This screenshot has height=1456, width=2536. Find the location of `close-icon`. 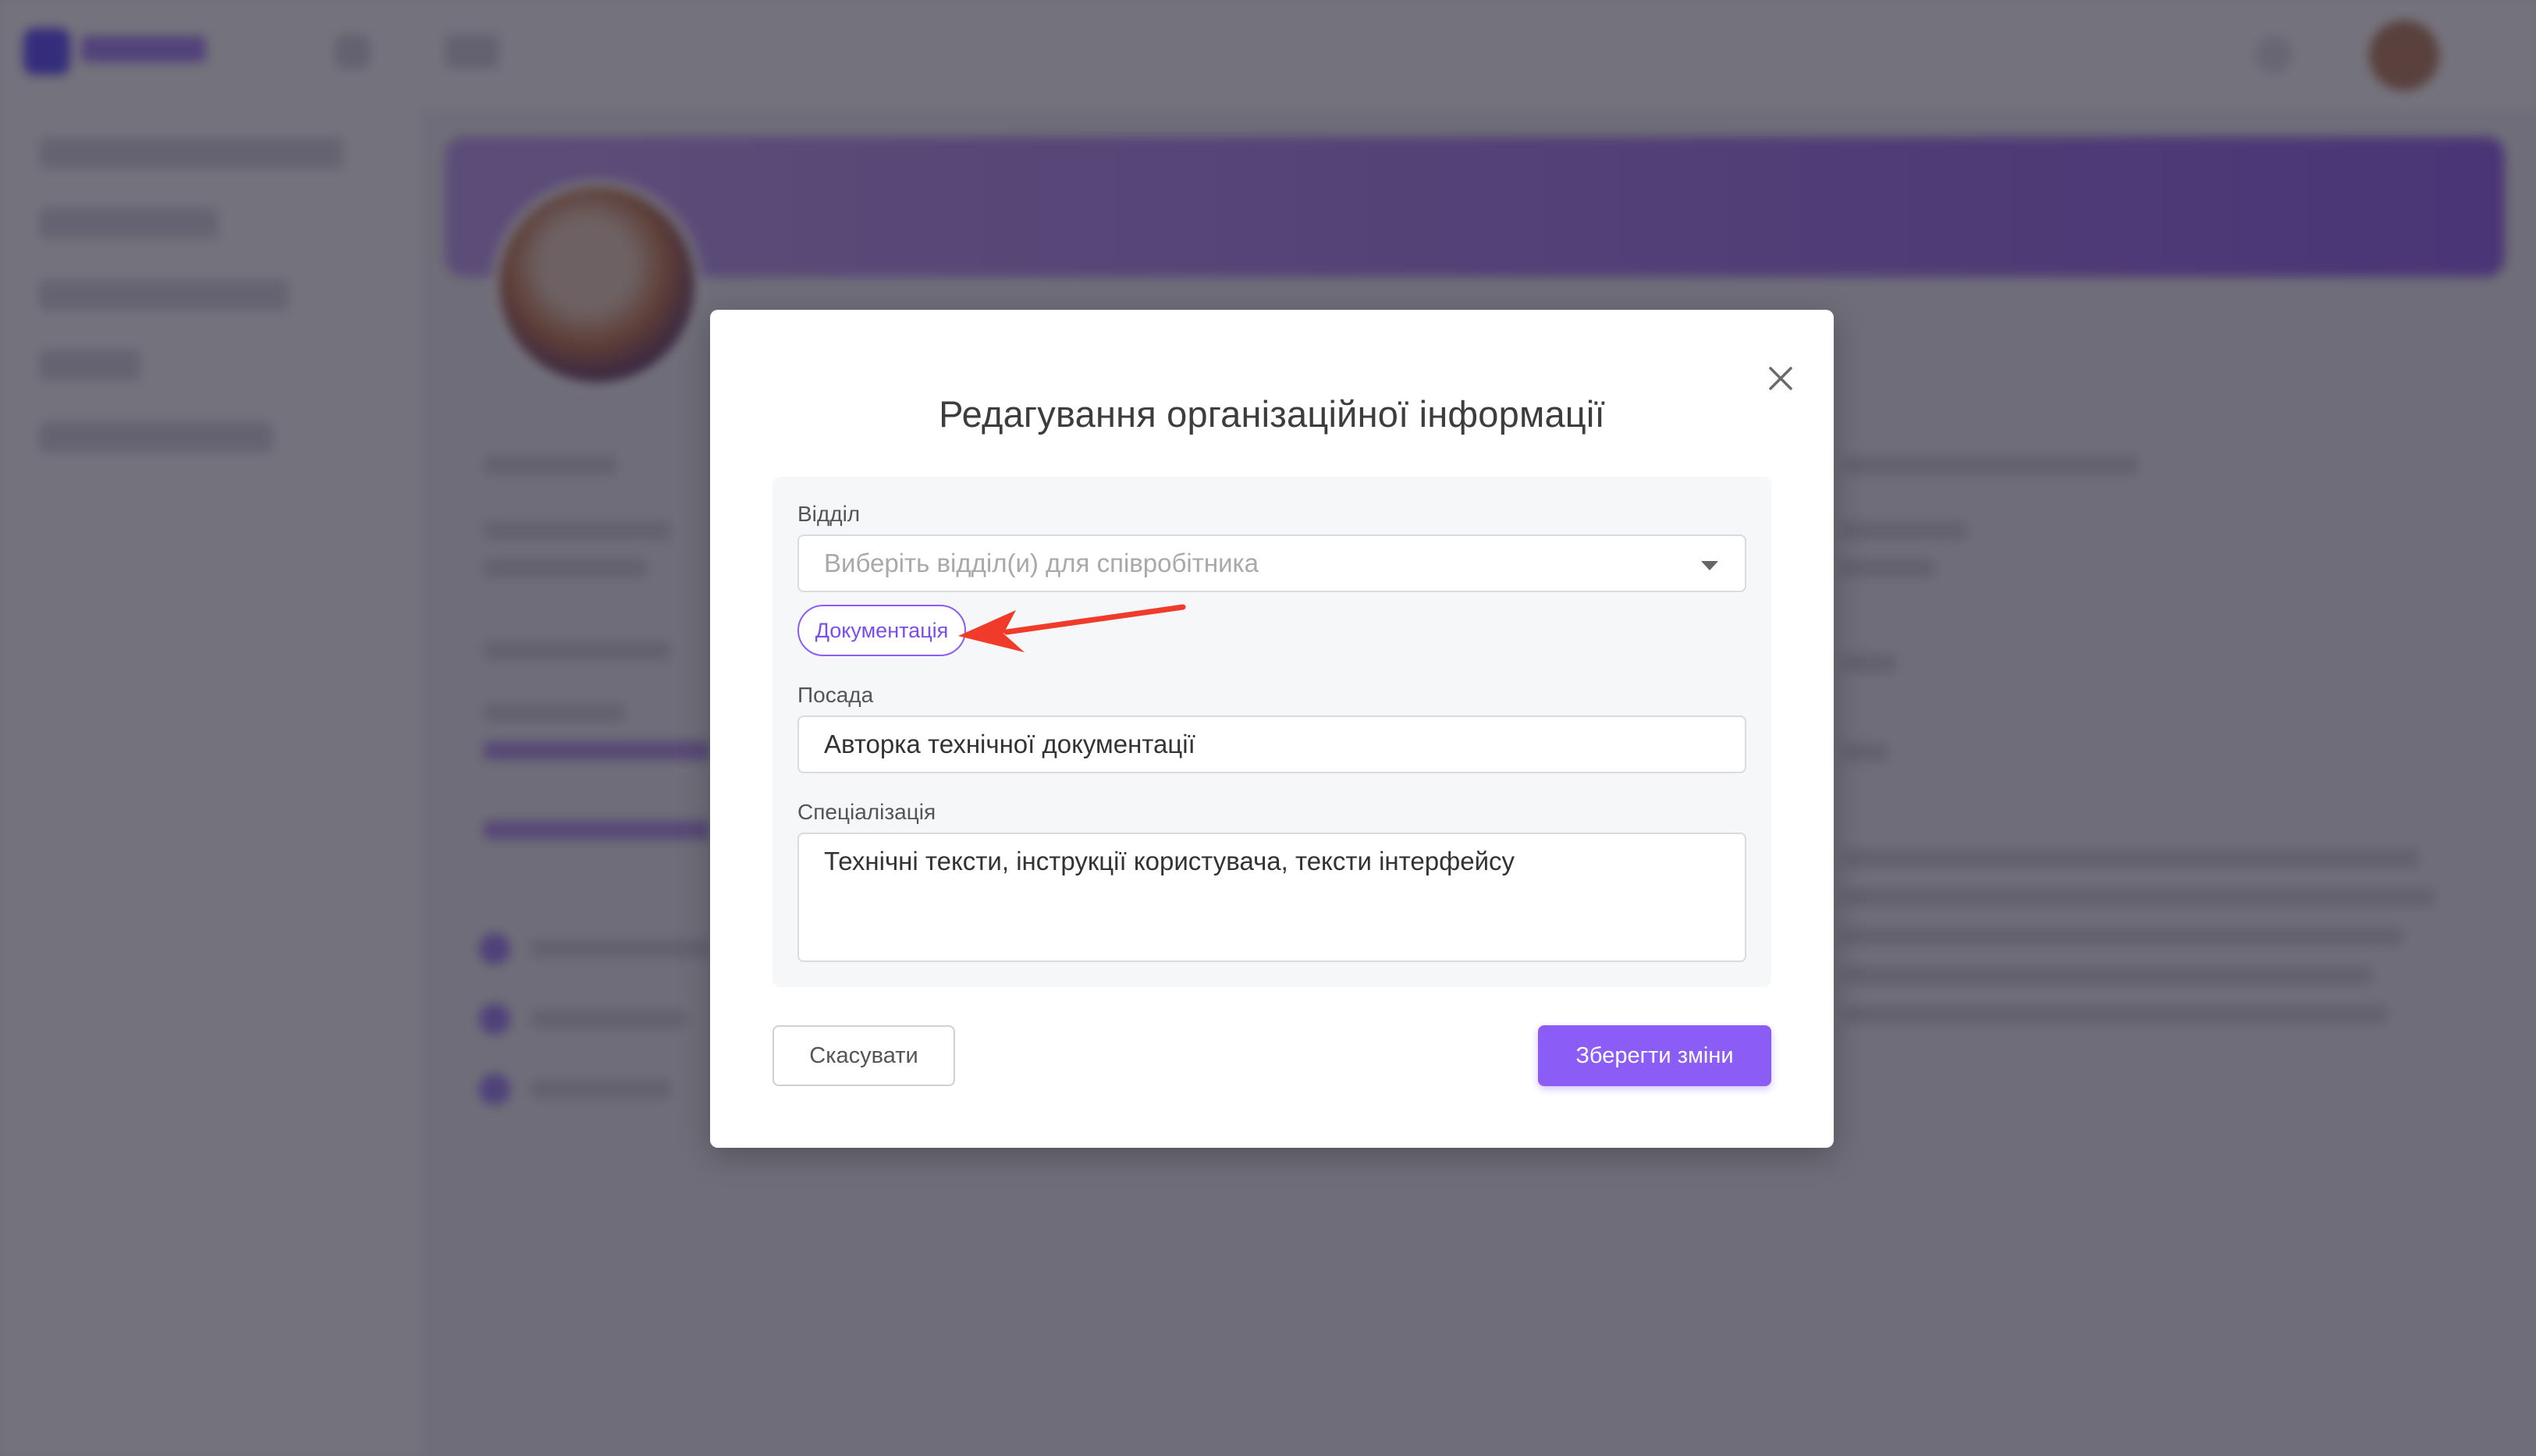

close-icon is located at coordinates (1780, 381).